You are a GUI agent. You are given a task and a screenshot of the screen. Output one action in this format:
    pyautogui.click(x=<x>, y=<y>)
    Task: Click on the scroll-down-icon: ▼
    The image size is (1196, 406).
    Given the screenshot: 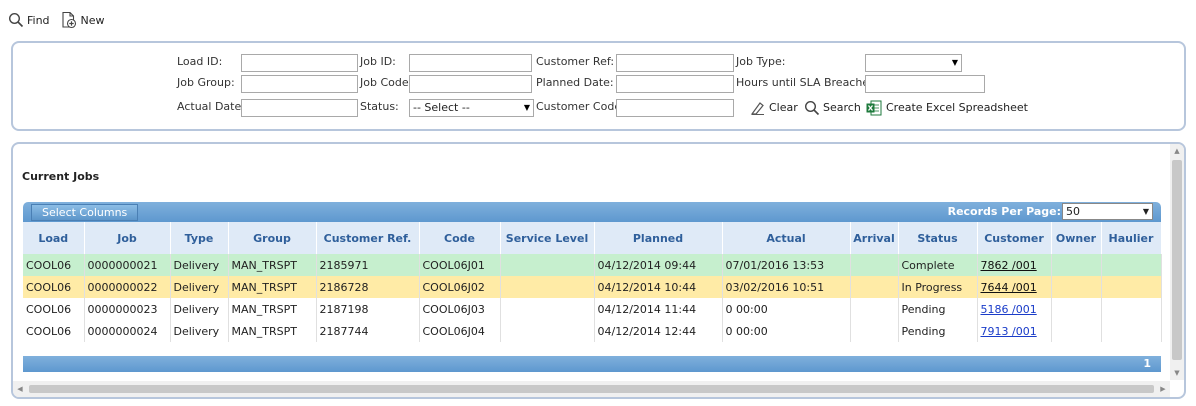 What is the action you would take?
    pyautogui.click(x=1177, y=373)
    